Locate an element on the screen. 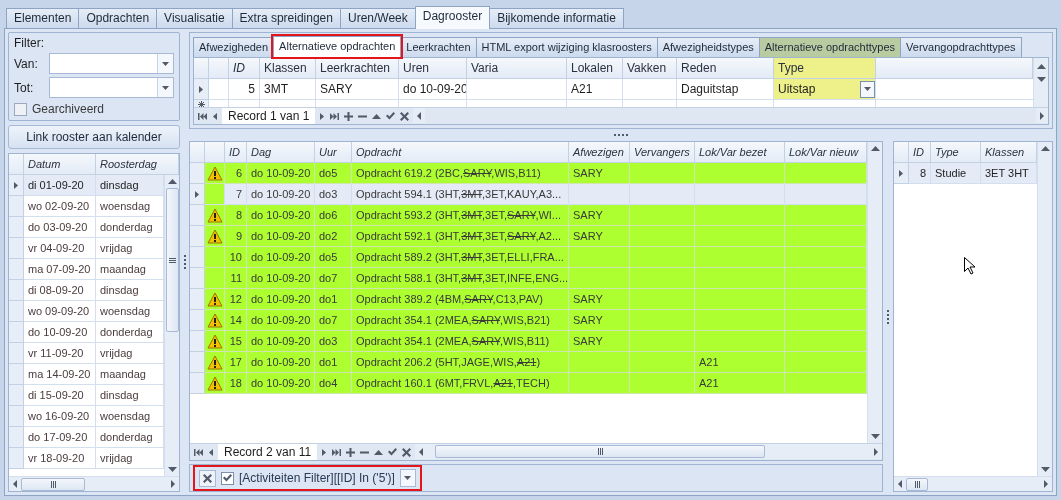 The height and width of the screenshot is (500, 1061). table-cell: wo 02-09-20 is located at coordinates (60, 206).